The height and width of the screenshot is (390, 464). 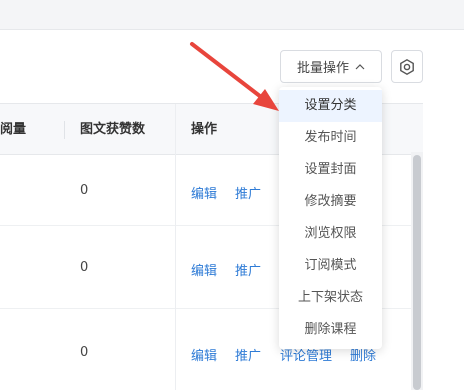 I want to click on batch-operation-button: 批量操作, so click(x=331, y=66).